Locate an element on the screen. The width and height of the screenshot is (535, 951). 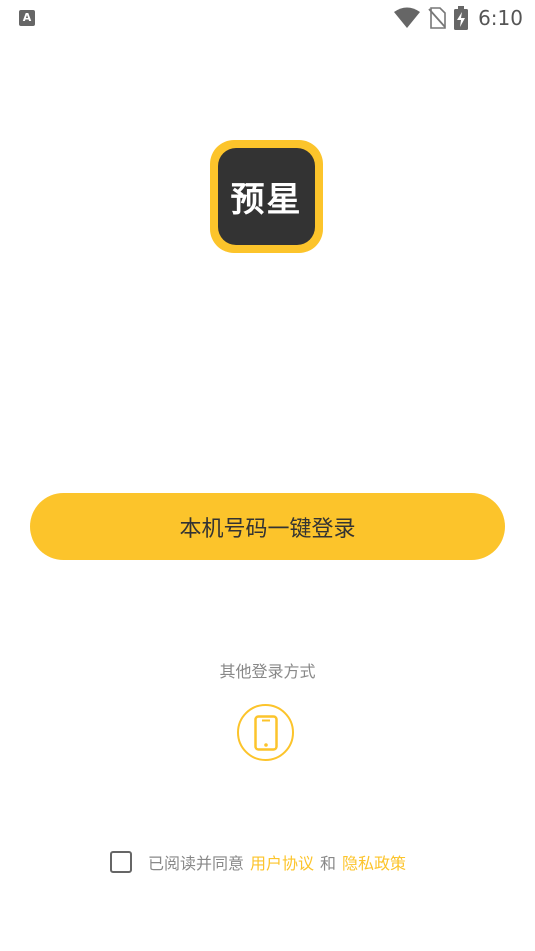
status-right-group: 6:10 is located at coordinates (458, 18).